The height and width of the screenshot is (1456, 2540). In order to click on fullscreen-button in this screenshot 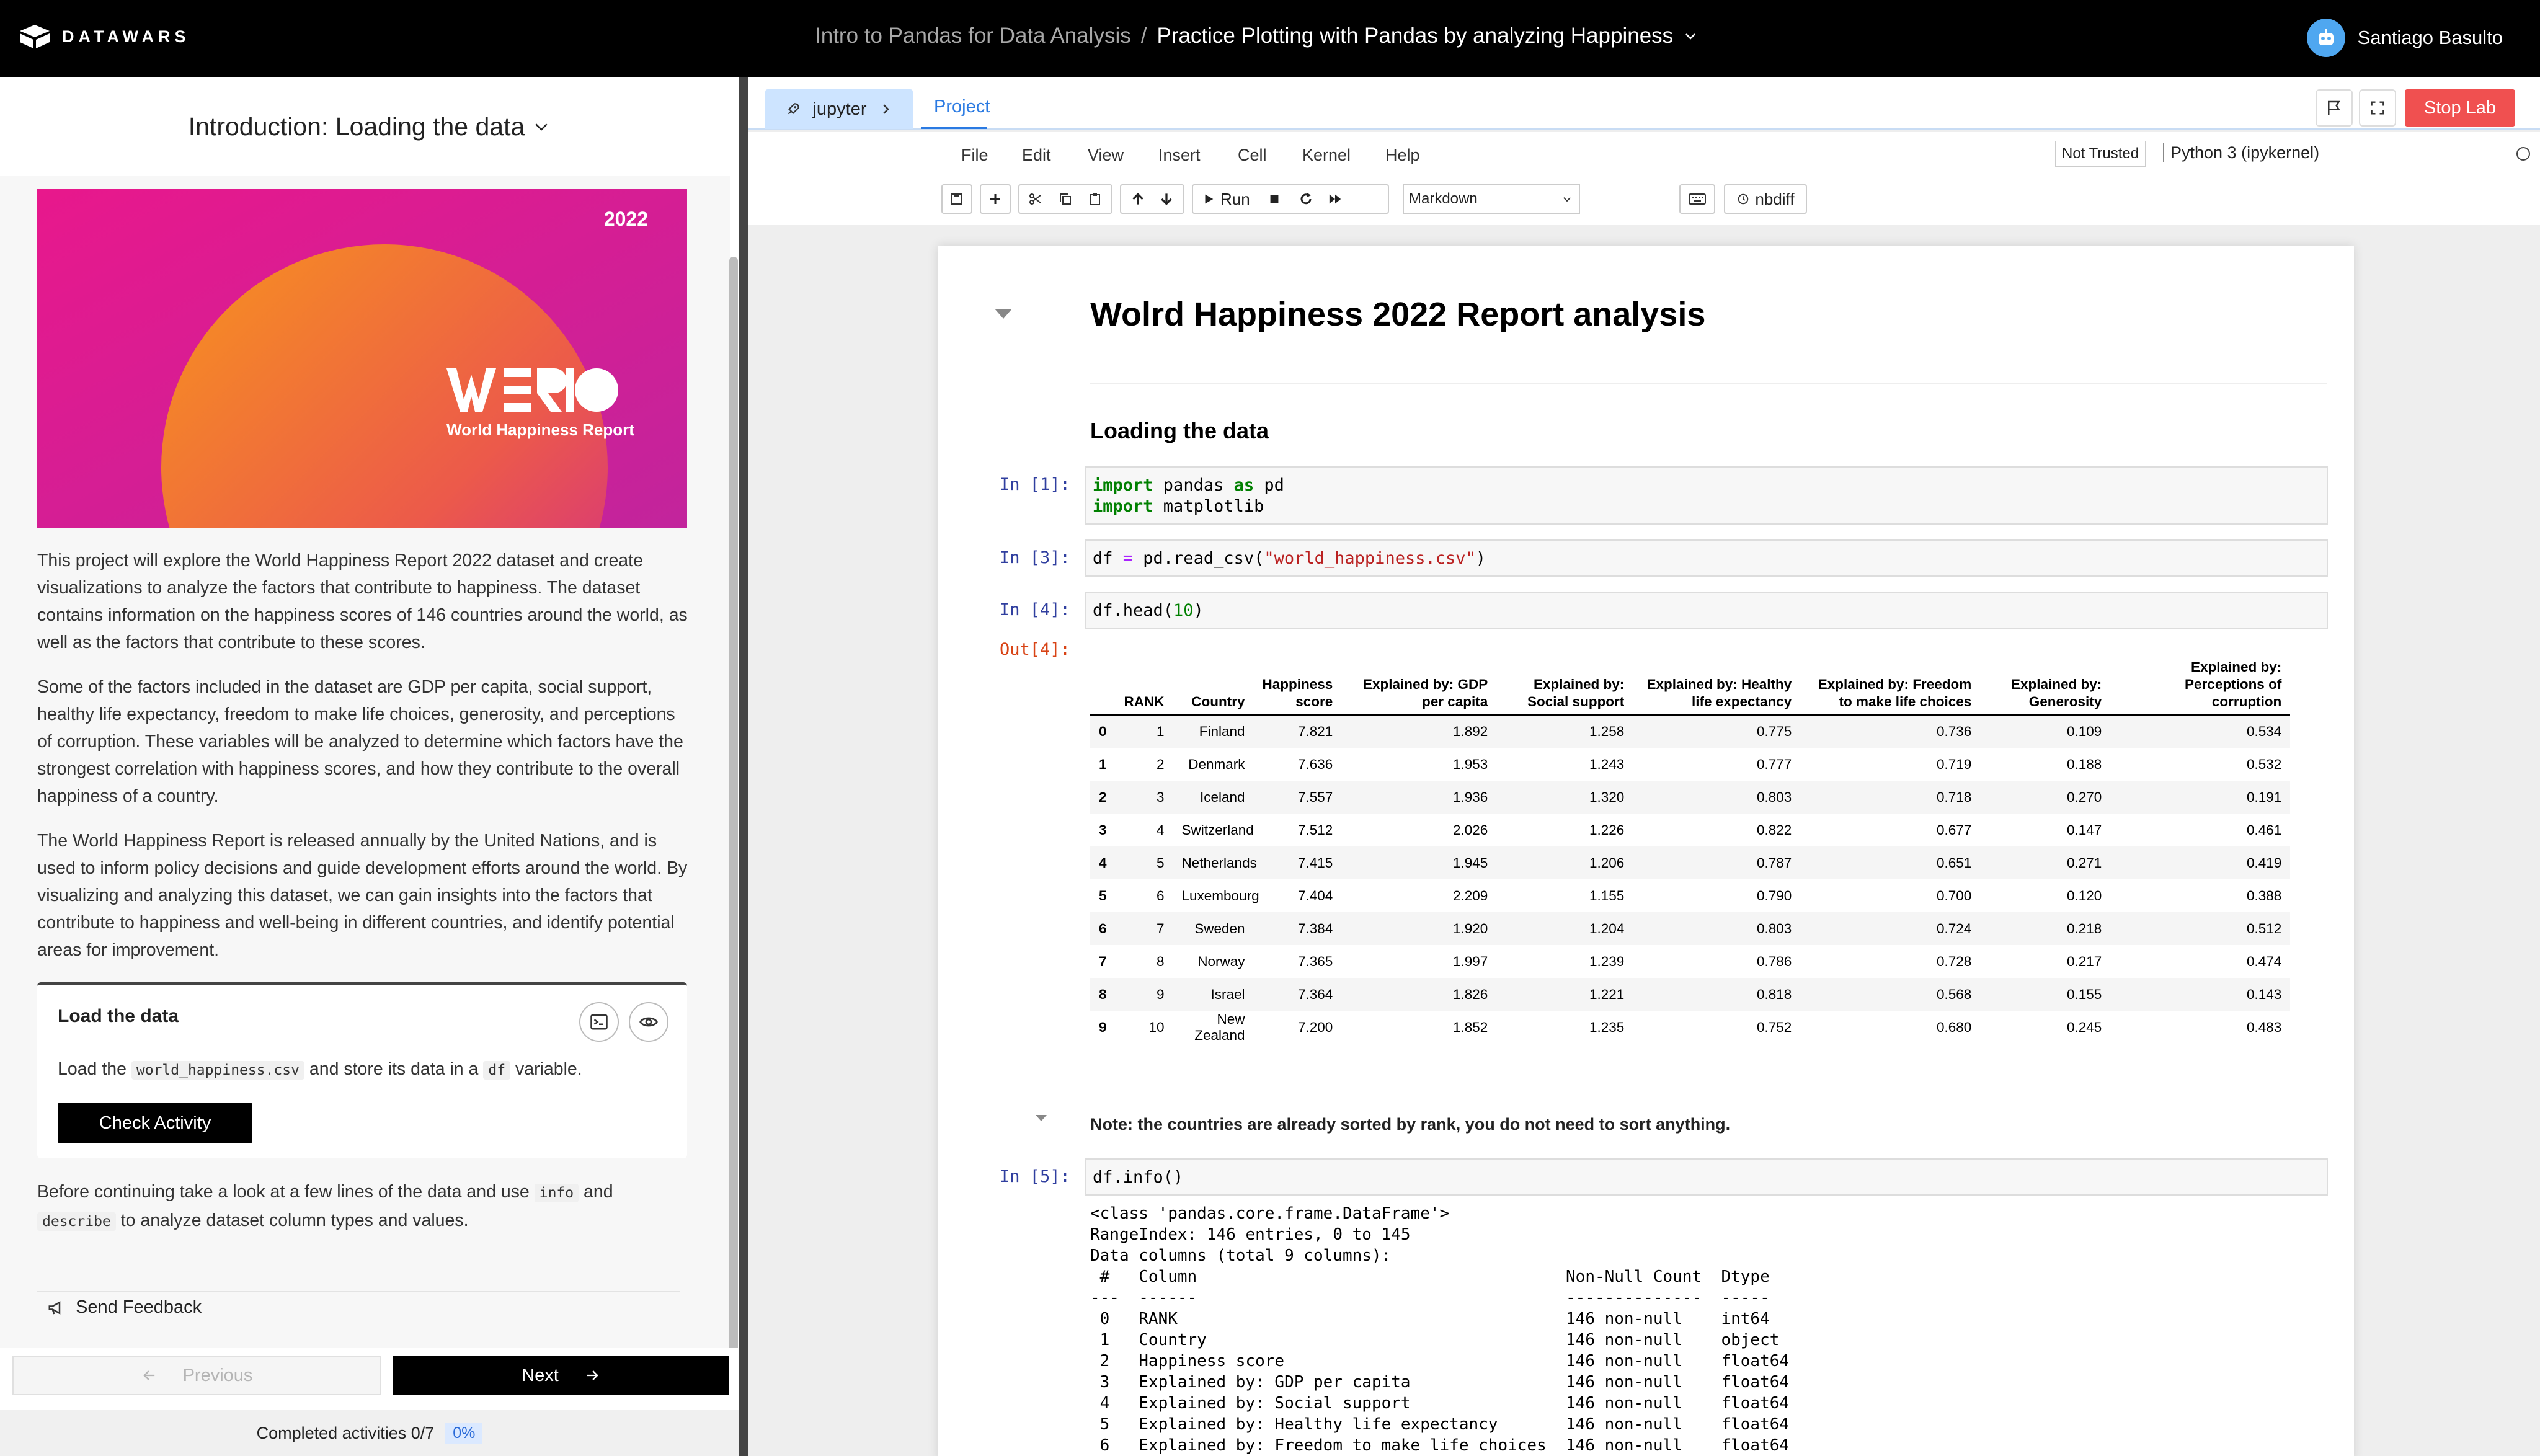, I will do `click(2377, 108)`.